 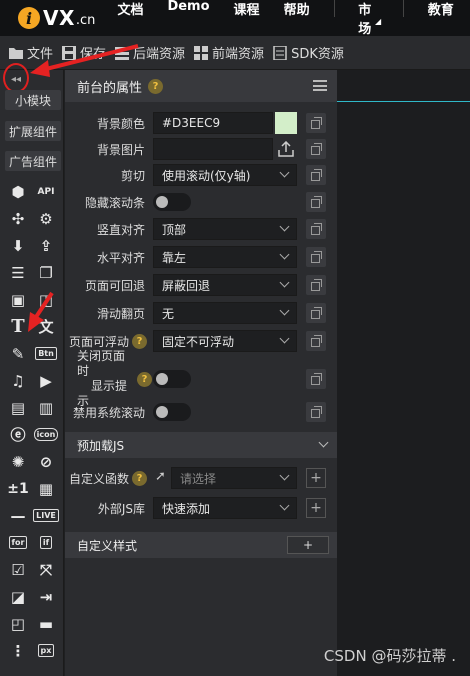 What do you see at coordinates (18, 191) in the screenshot?
I see `cube-icon: ⬢` at bounding box center [18, 191].